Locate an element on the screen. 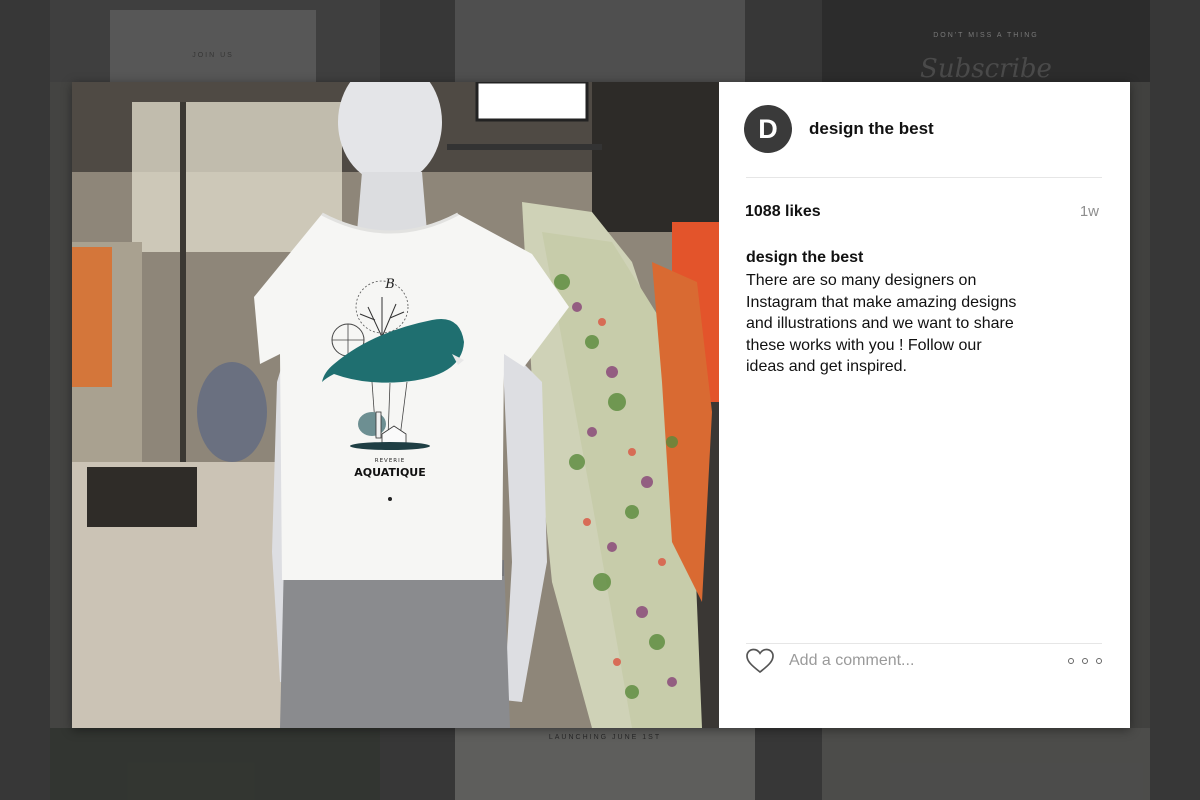 The width and height of the screenshot is (1200, 800). avatar-initial: D is located at coordinates (768, 128).